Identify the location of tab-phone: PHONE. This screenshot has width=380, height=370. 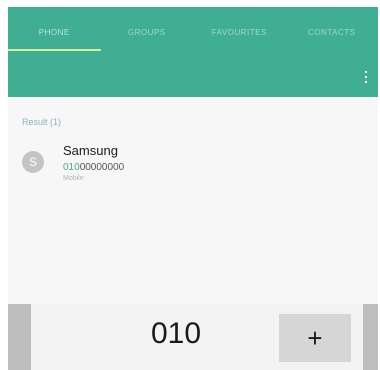
(54, 32).